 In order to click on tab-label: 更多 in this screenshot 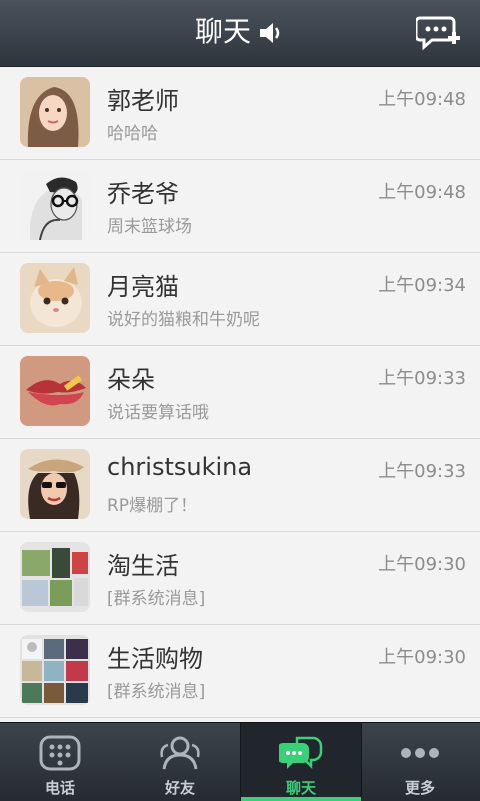, I will do `click(419, 788)`.